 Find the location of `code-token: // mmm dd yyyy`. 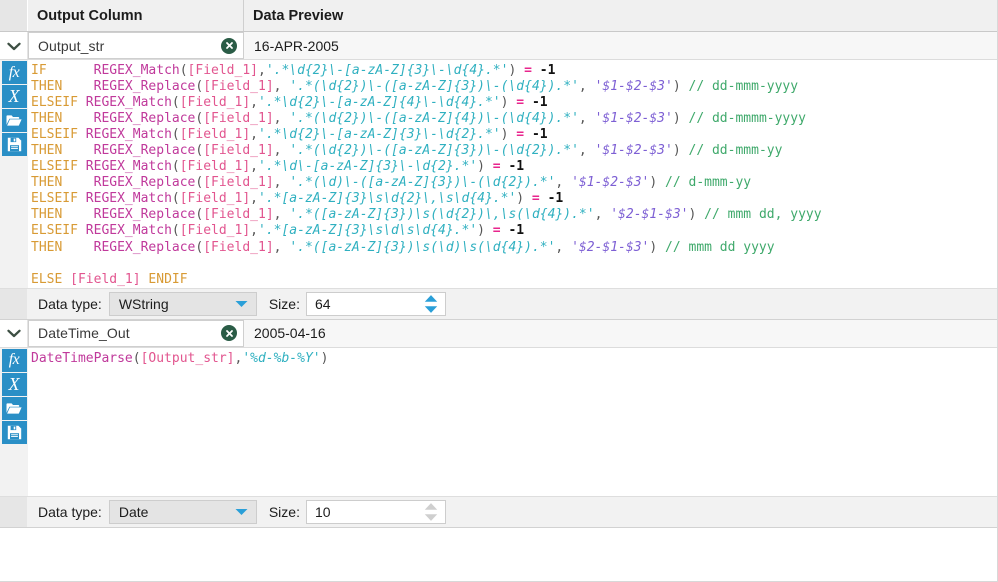

code-token: // mmm dd yyyy is located at coordinates (720, 247).